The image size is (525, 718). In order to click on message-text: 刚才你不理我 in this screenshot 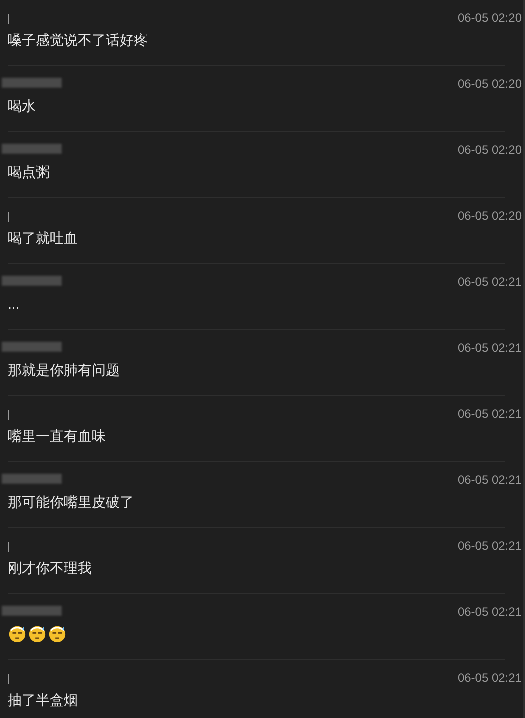, I will do `click(50, 568)`.